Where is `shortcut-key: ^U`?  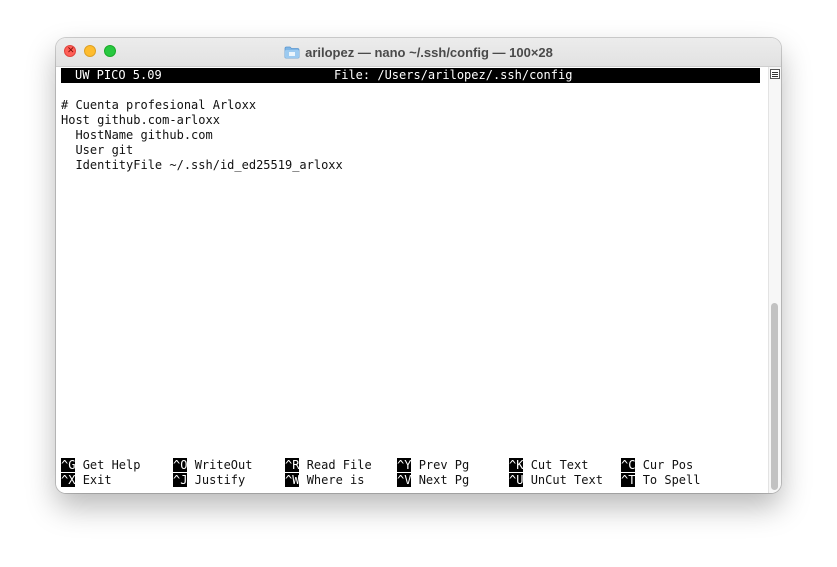 shortcut-key: ^U is located at coordinates (516, 480).